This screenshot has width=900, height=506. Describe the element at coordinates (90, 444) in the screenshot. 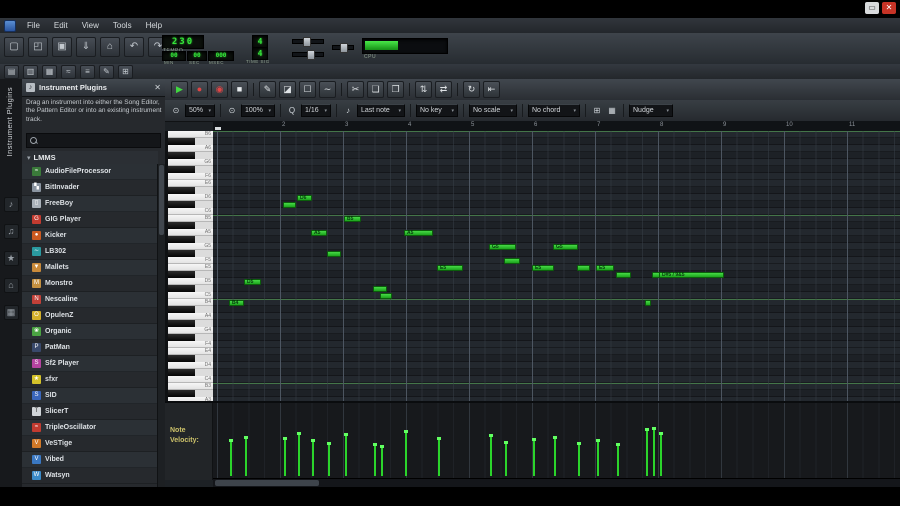

I see `plugin-item: V VeSTige` at that location.